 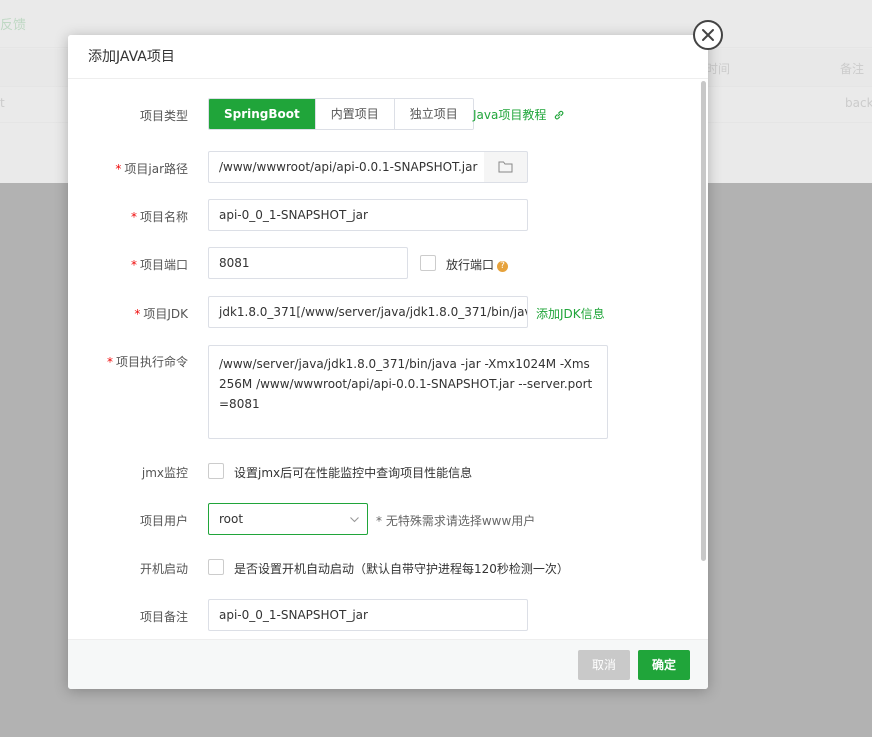 I want to click on project-port-label-text: 项目端口, so click(x=163, y=265).